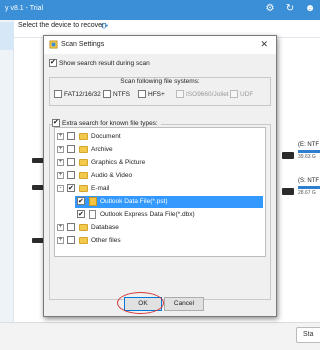 The width and height of the screenshot is (320, 350). I want to click on fs-option-iso: ISO9660/Joliet, so click(202, 94).